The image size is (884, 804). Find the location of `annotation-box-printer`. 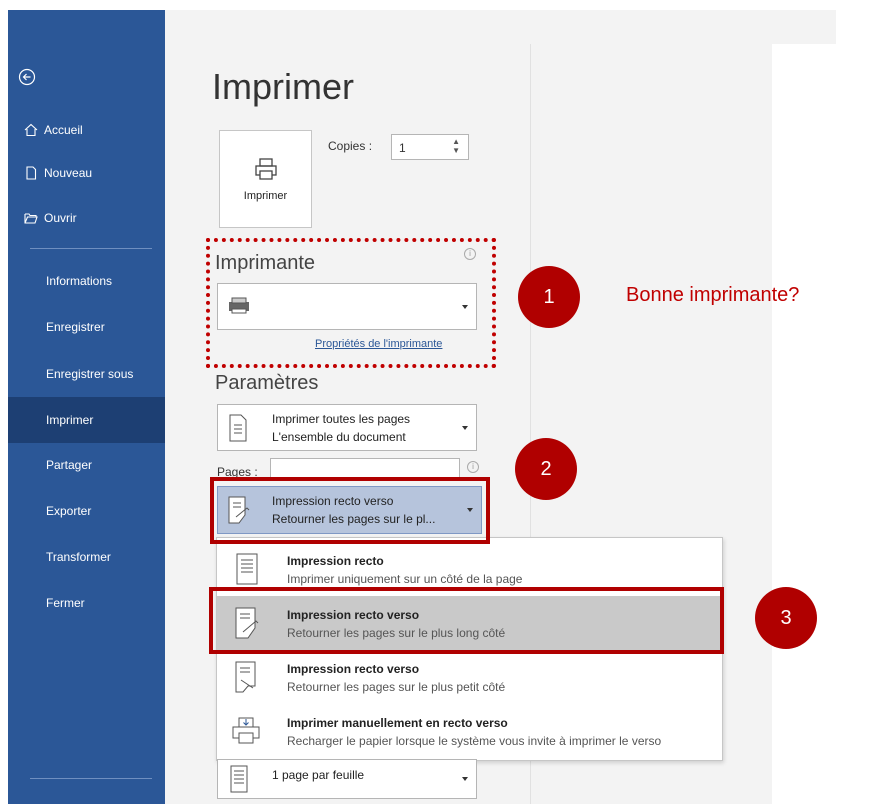

annotation-box-printer is located at coordinates (351, 303).